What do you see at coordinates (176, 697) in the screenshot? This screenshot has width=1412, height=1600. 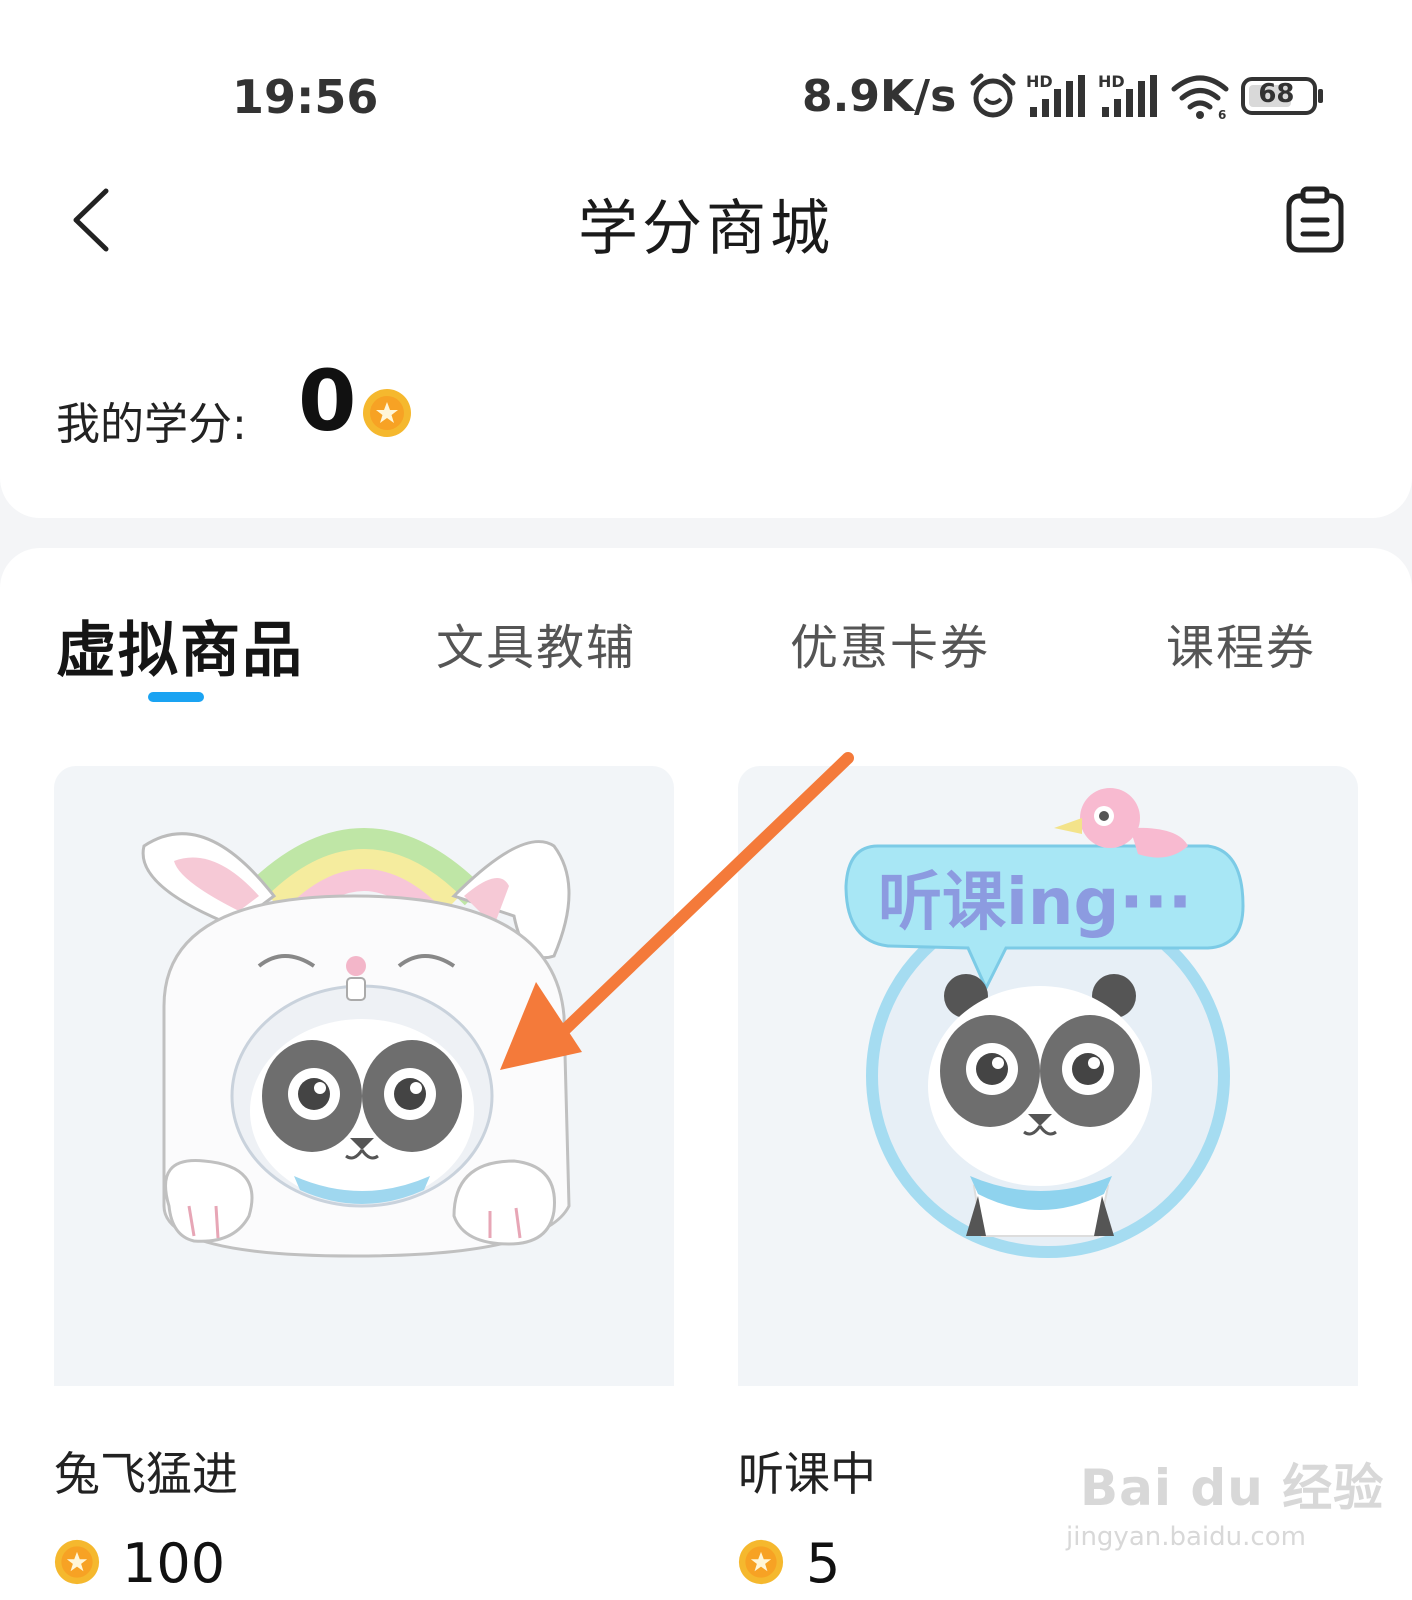 I see `tab-indicator` at bounding box center [176, 697].